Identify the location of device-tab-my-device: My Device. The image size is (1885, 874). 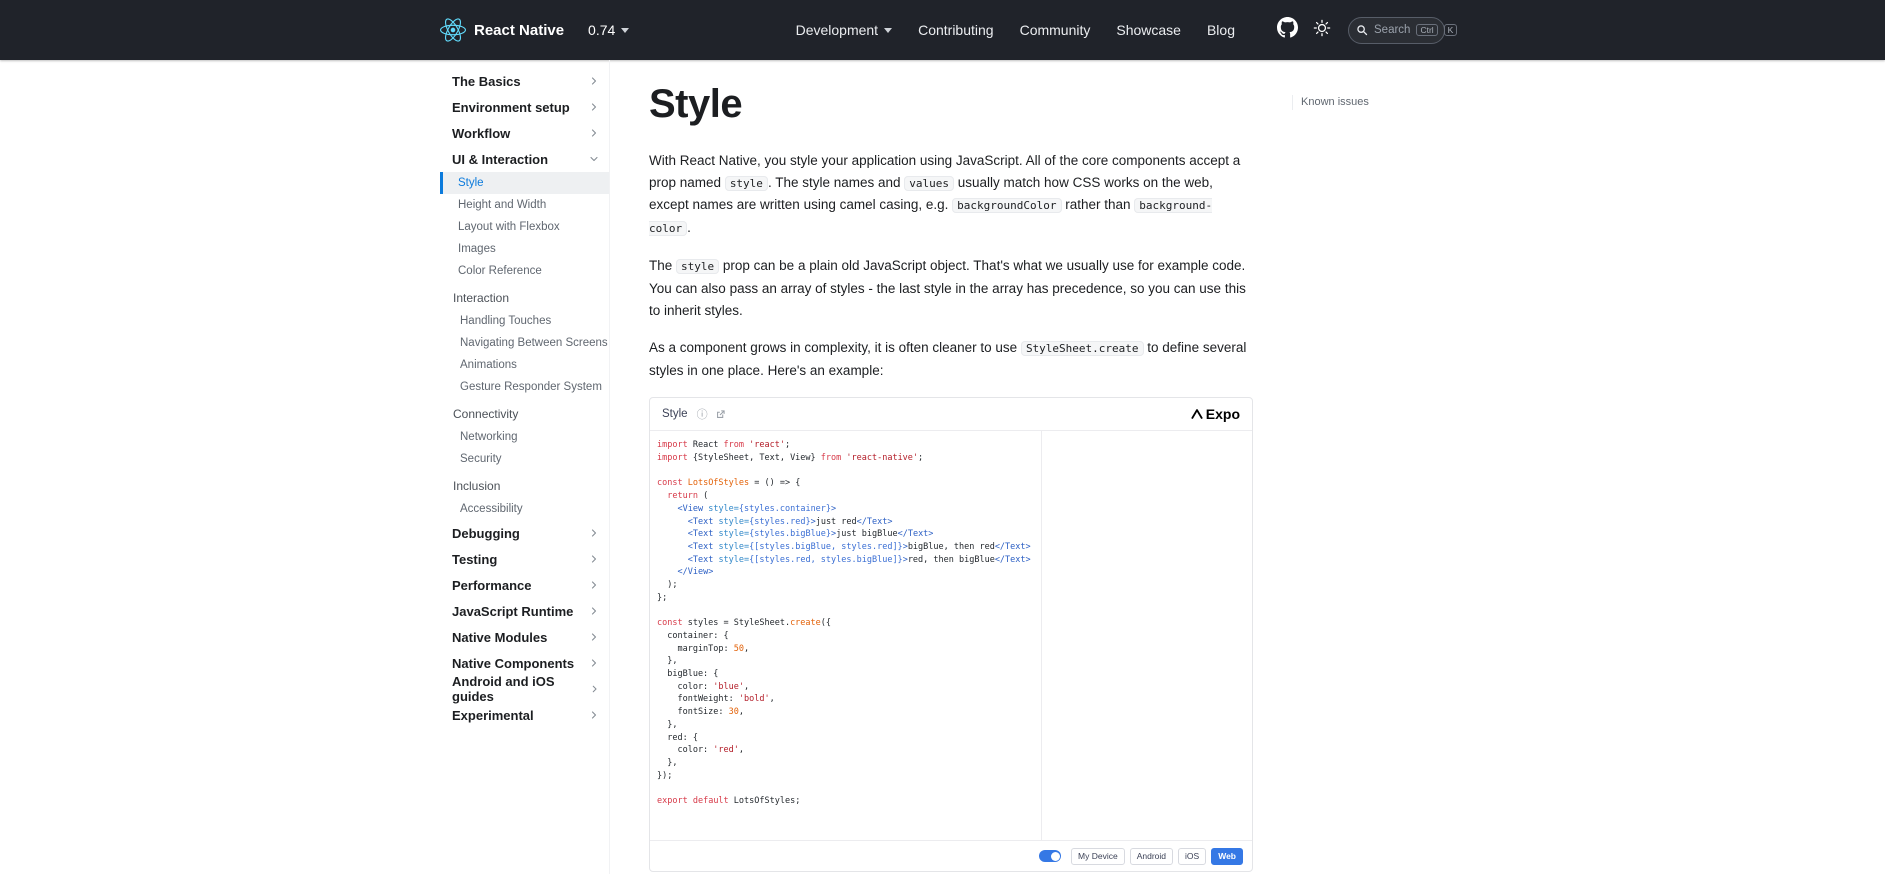
(1098, 856).